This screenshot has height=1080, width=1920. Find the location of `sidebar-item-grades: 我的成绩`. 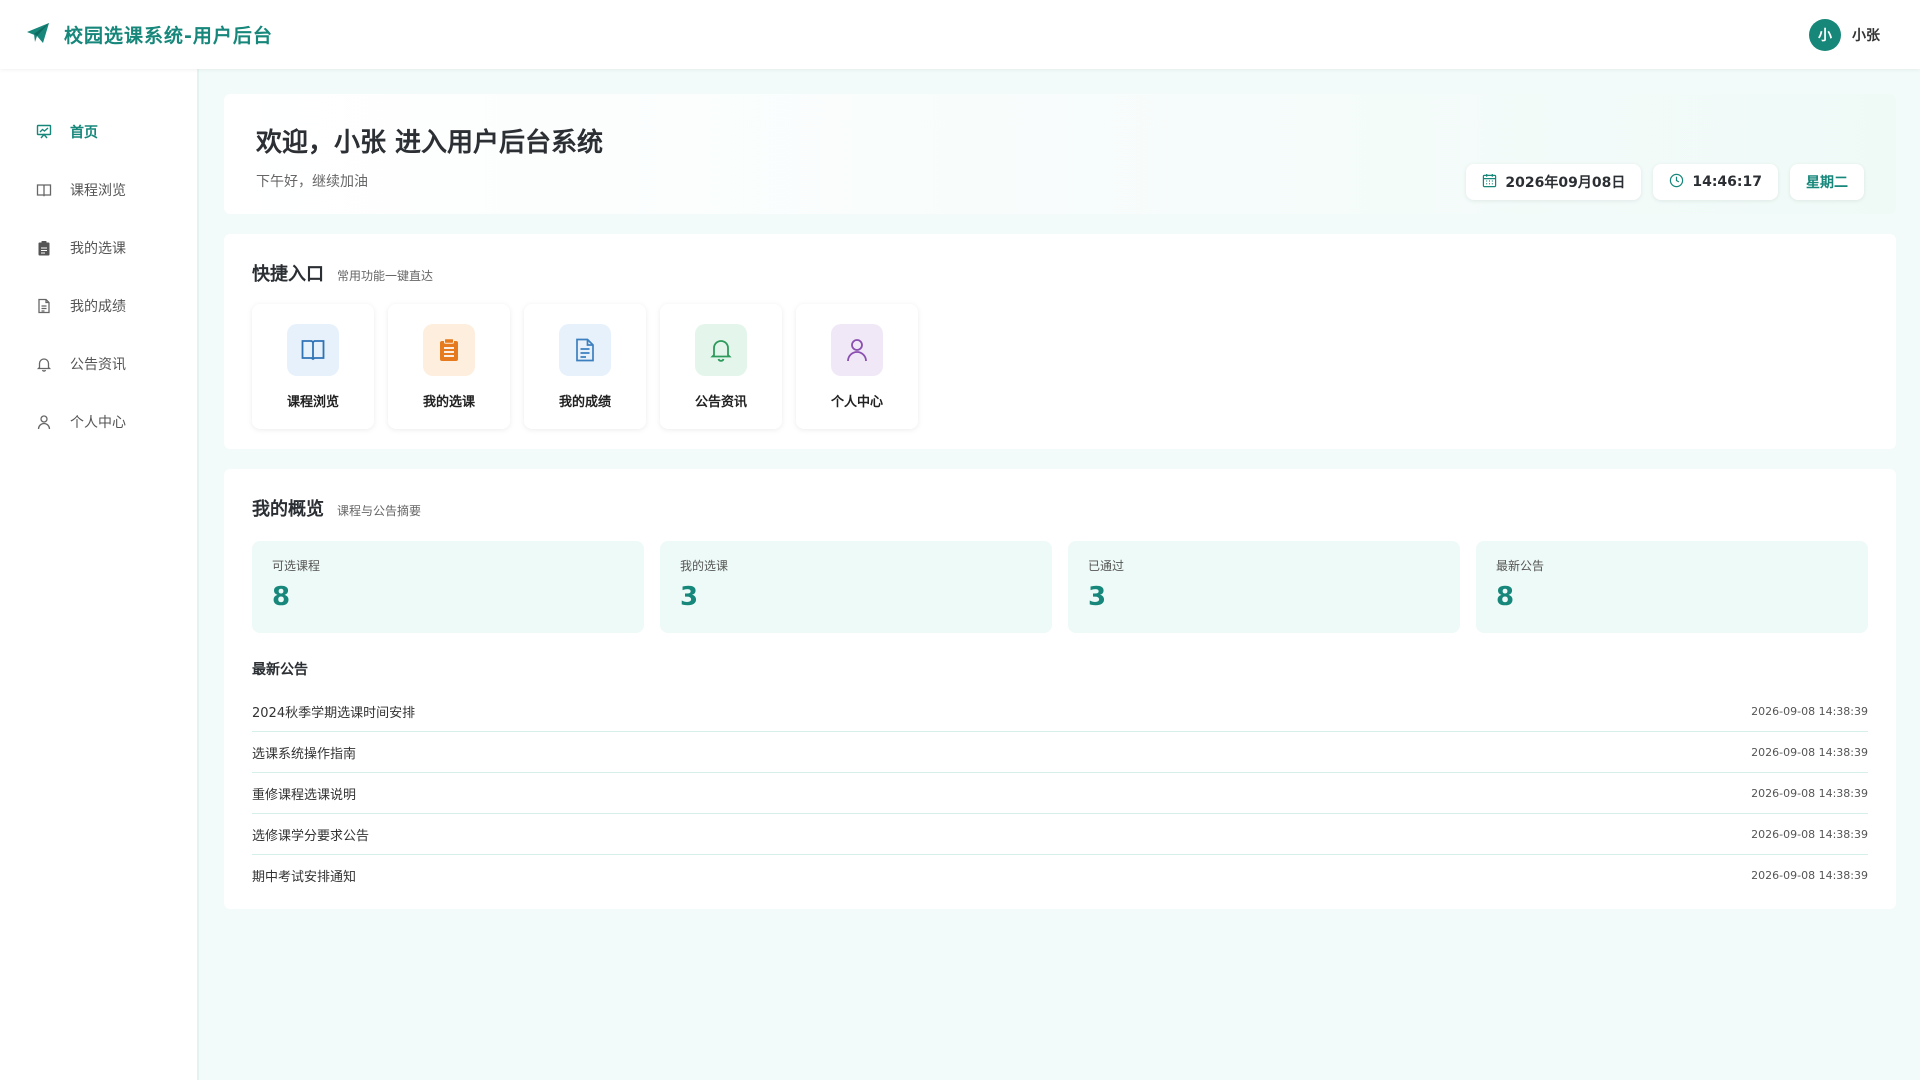

sidebar-item-grades: 我的成绩 is located at coordinates (98, 306).